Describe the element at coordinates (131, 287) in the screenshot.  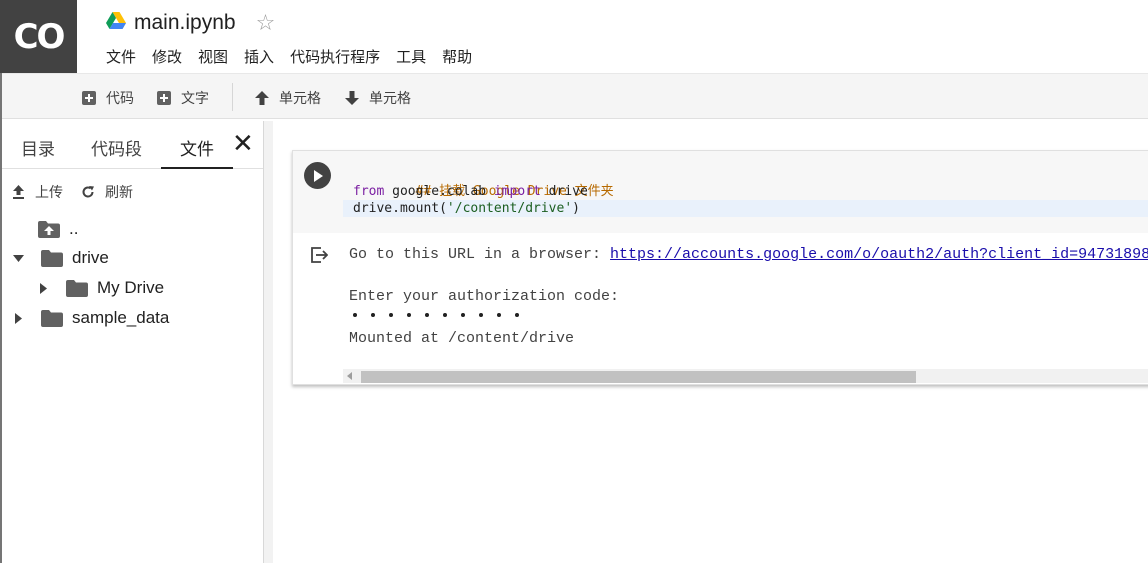
I see `tree-item-label: My Drive` at that location.